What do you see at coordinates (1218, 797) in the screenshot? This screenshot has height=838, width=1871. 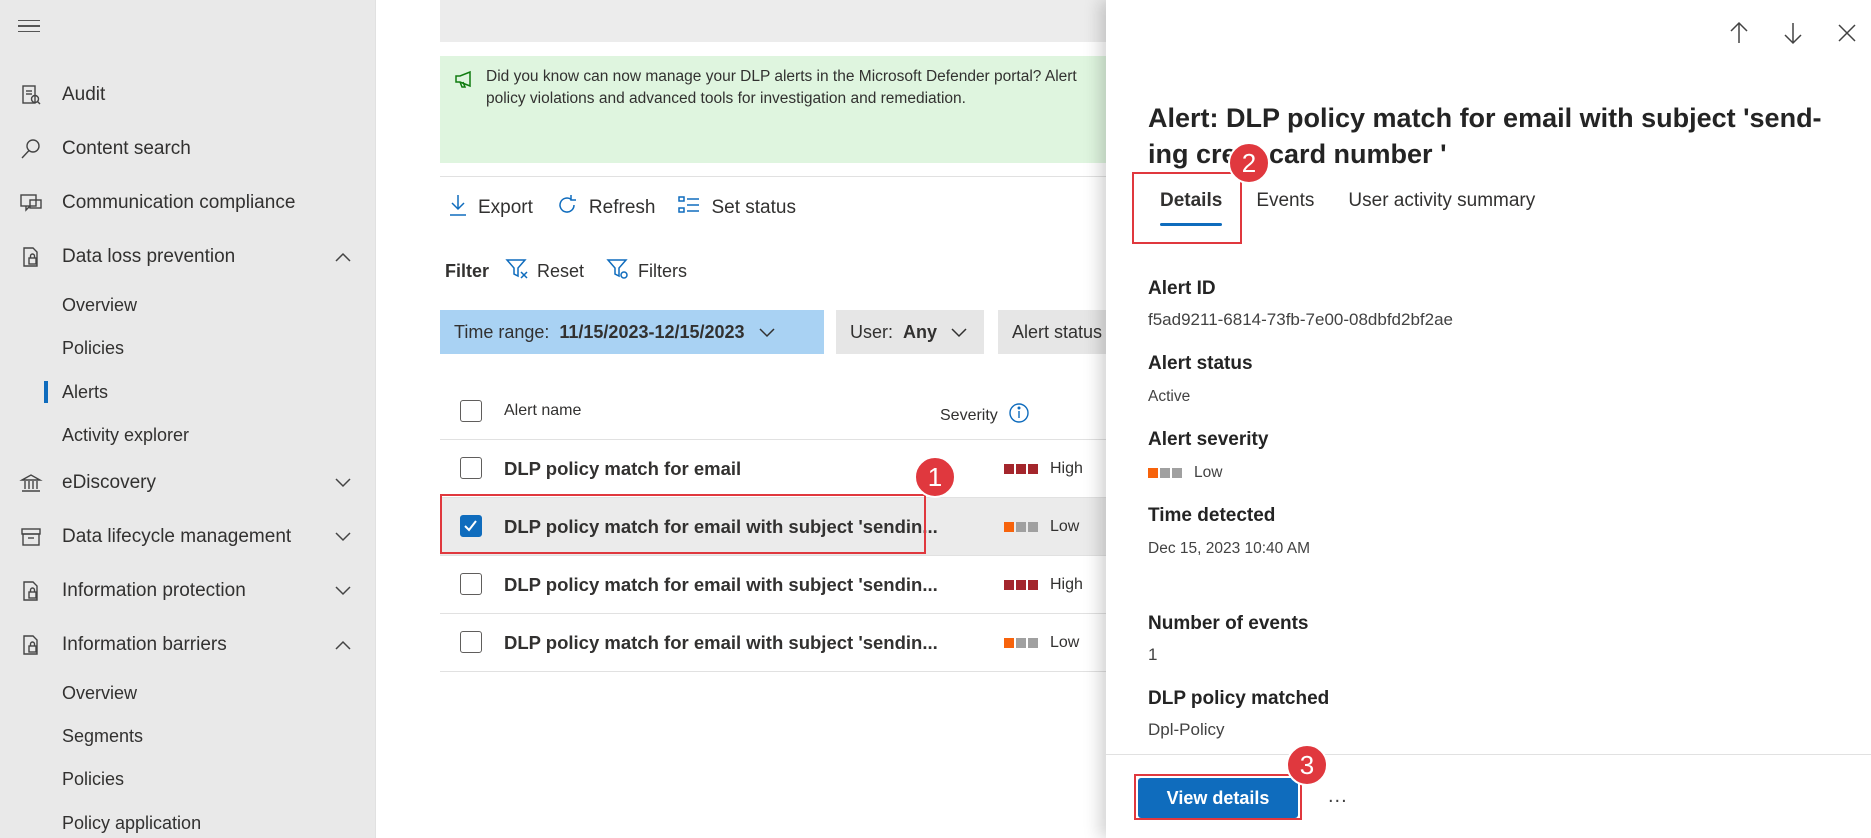 I see `annotation-highlight-button` at bounding box center [1218, 797].